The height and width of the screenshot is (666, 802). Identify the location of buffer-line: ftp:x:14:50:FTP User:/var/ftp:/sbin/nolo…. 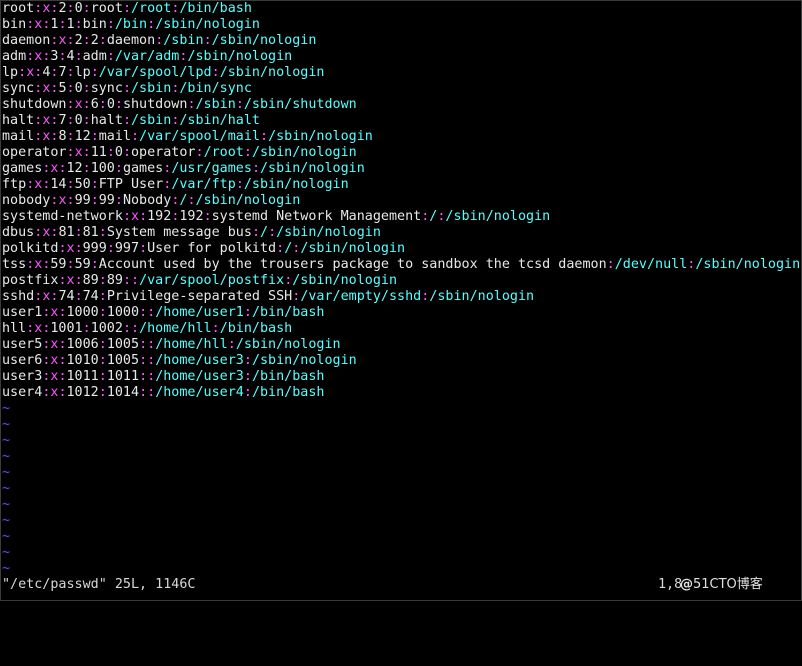
(402, 185).